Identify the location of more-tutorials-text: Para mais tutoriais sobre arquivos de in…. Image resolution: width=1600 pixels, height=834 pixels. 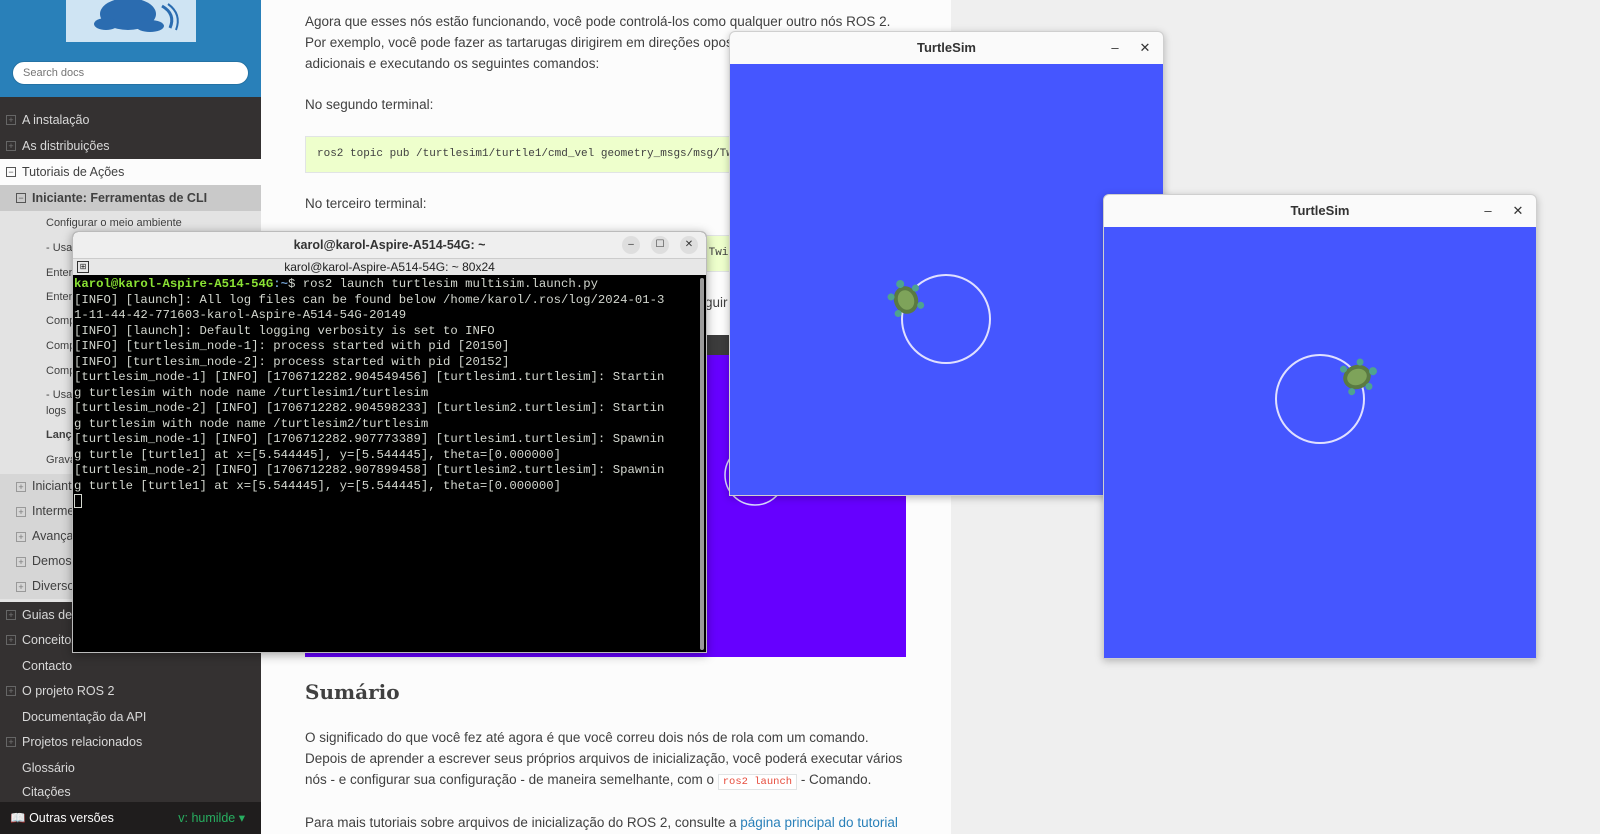
(521, 822).